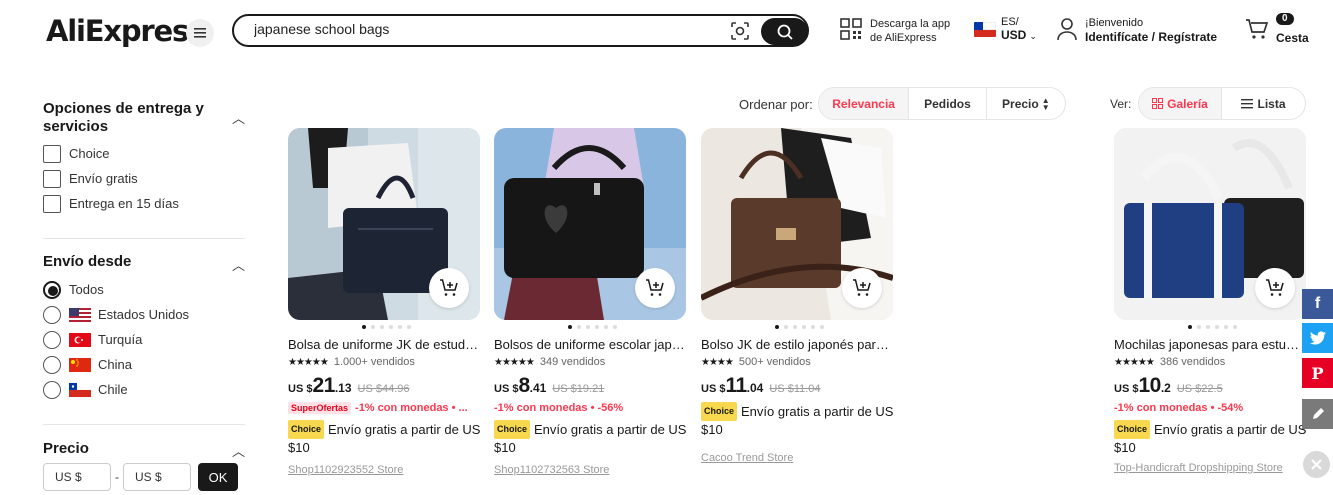 The height and width of the screenshot is (495, 1333). Describe the element at coordinates (116, 289) in the screenshot. I see `radio-all: Todos` at that location.